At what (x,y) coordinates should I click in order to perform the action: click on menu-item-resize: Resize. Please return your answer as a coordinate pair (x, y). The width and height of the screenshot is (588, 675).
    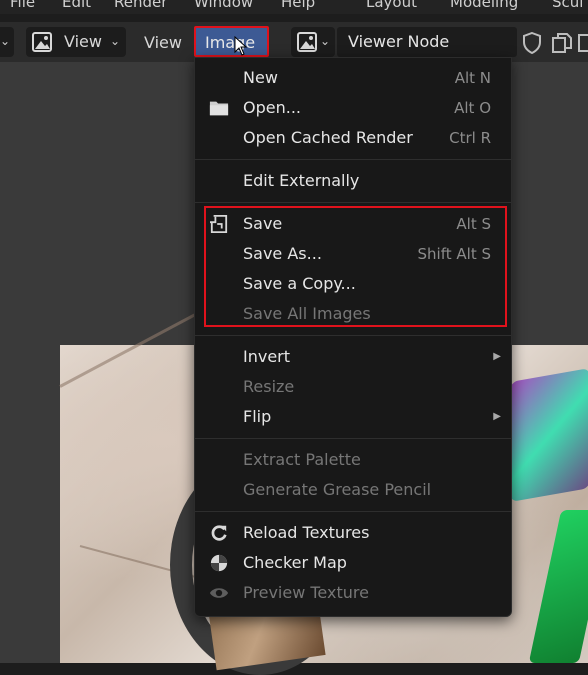
    Looking at the image, I should click on (353, 387).